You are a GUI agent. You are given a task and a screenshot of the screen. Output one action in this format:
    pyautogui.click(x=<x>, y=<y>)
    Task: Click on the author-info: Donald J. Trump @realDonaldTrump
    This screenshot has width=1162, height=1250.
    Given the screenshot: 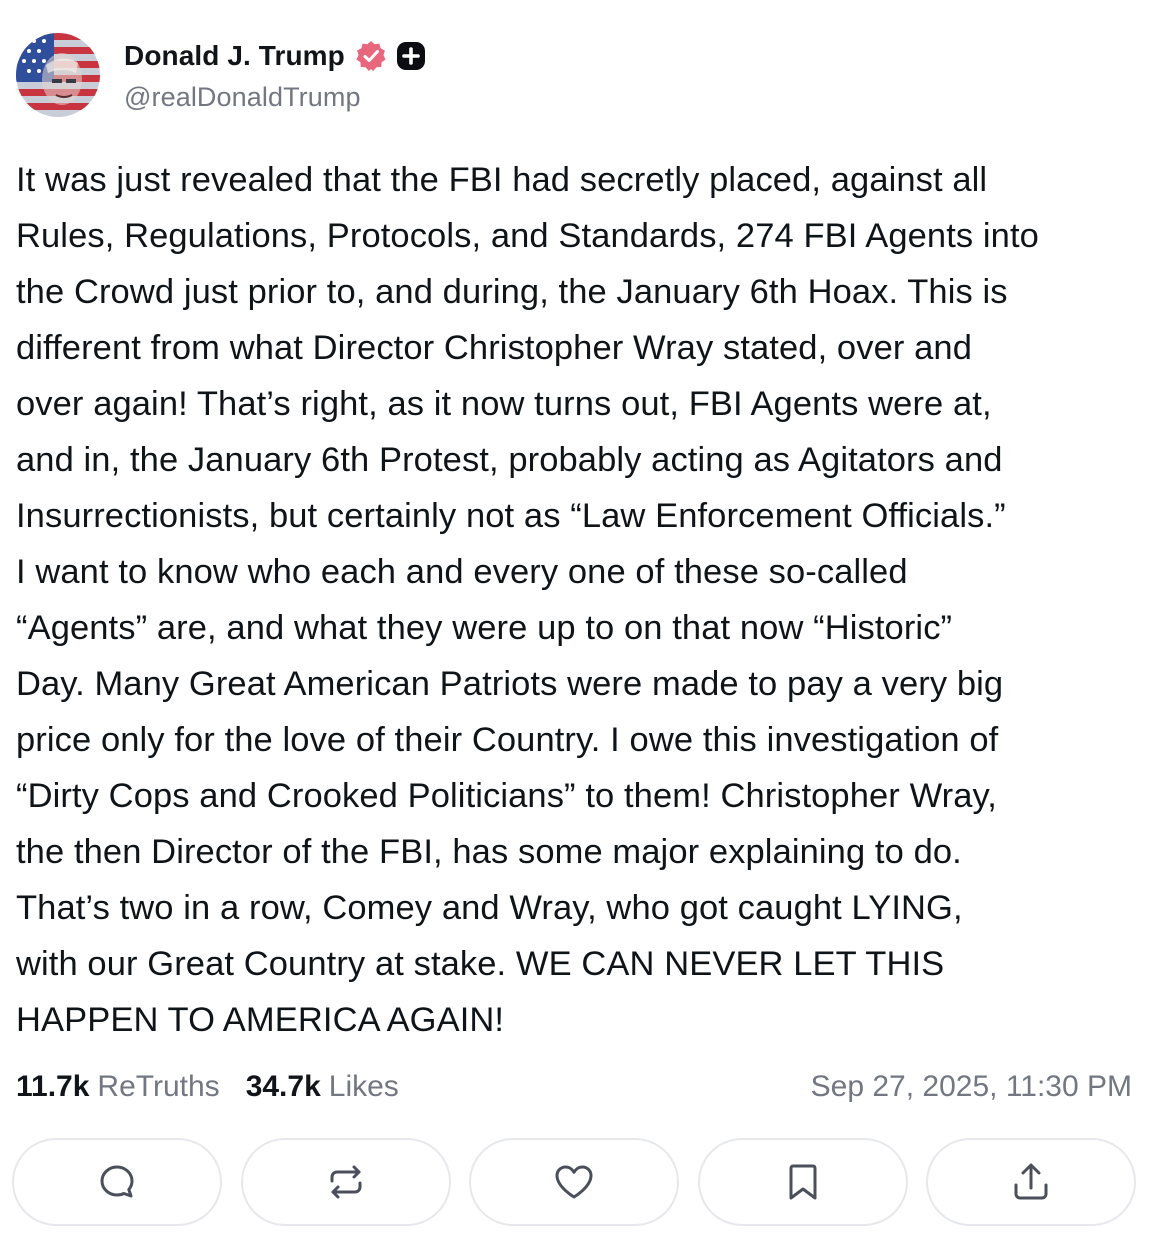 What is the action you would take?
    pyautogui.click(x=275, y=73)
    